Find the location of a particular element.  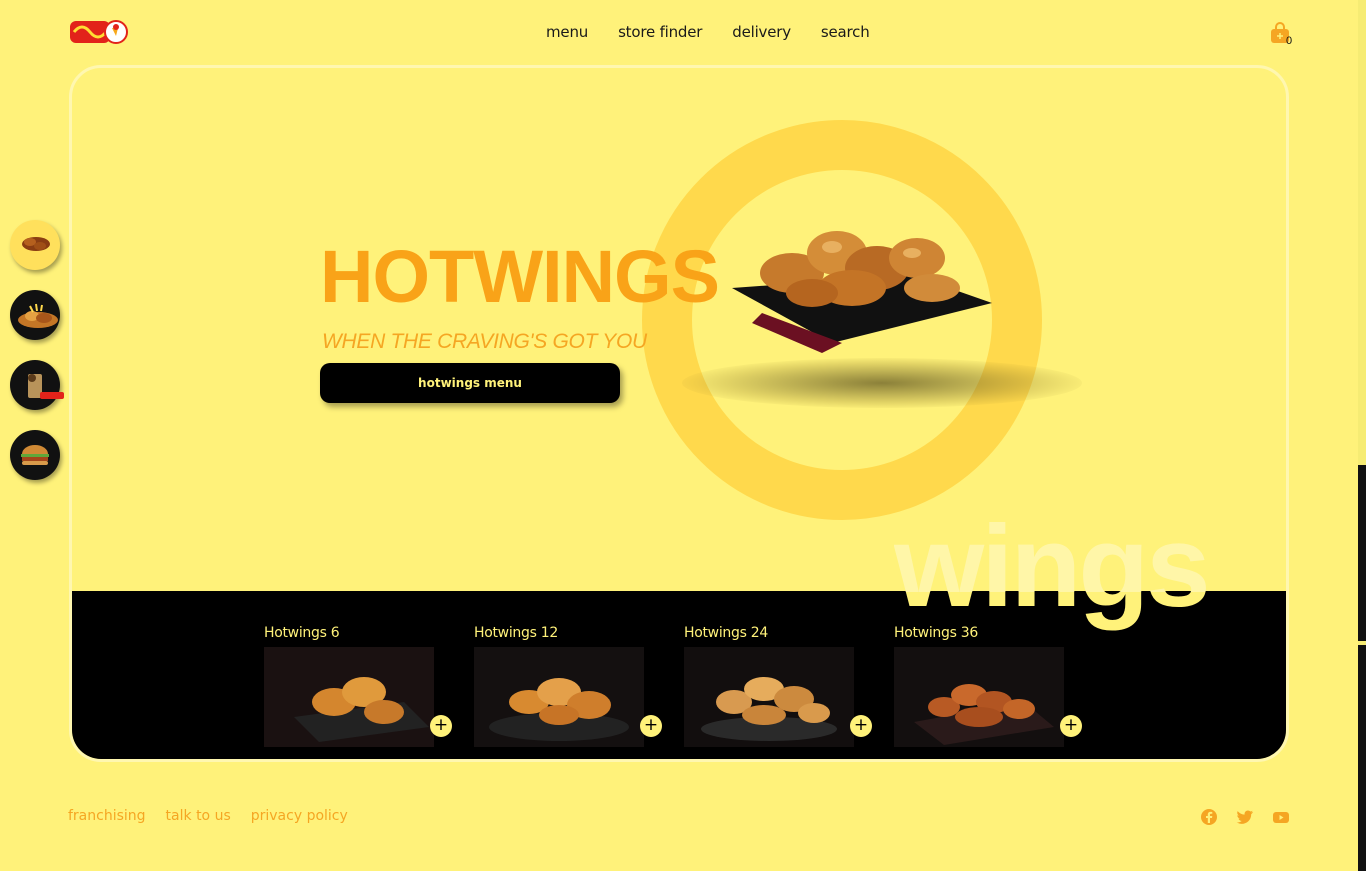

product-name: Hotwings 6 is located at coordinates (302, 633).